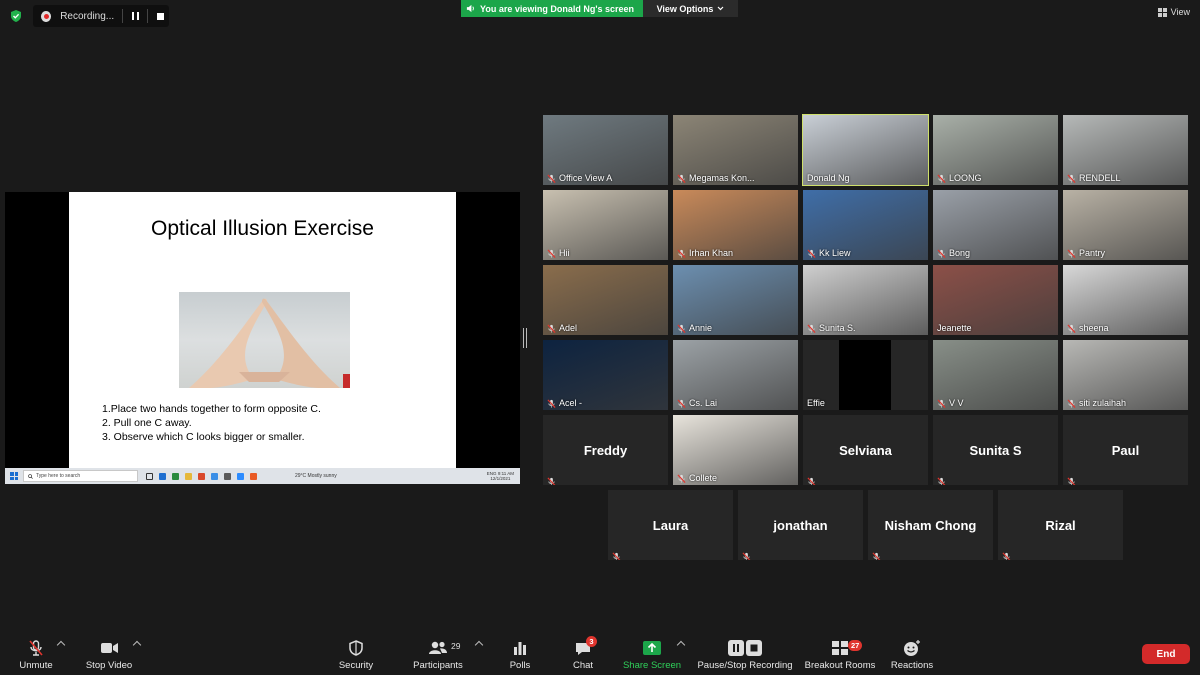 The width and height of the screenshot is (1200, 675). I want to click on participants-options-caret-icon, so click(479, 645).